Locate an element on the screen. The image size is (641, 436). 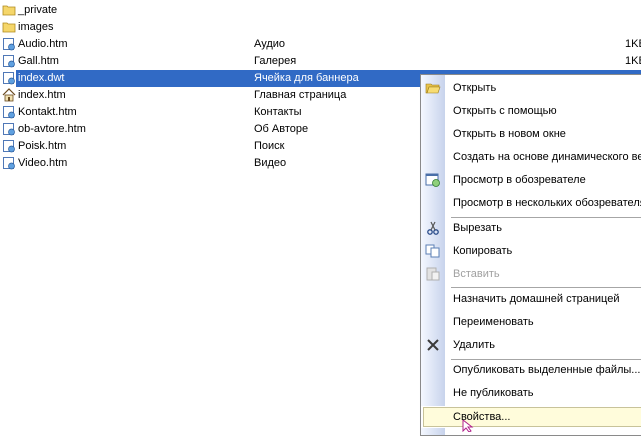
file-title: Видео is located at coordinates (270, 163).